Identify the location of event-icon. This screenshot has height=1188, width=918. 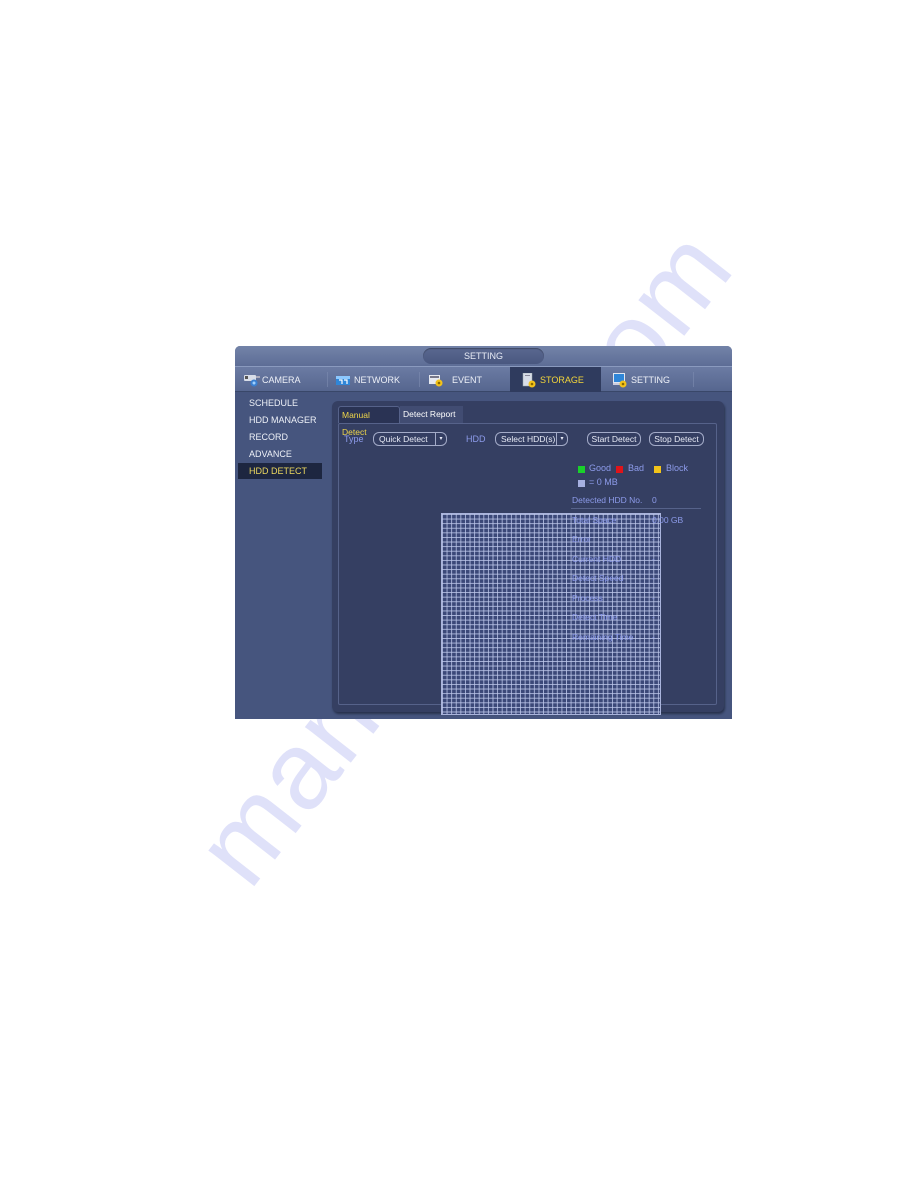
(436, 380).